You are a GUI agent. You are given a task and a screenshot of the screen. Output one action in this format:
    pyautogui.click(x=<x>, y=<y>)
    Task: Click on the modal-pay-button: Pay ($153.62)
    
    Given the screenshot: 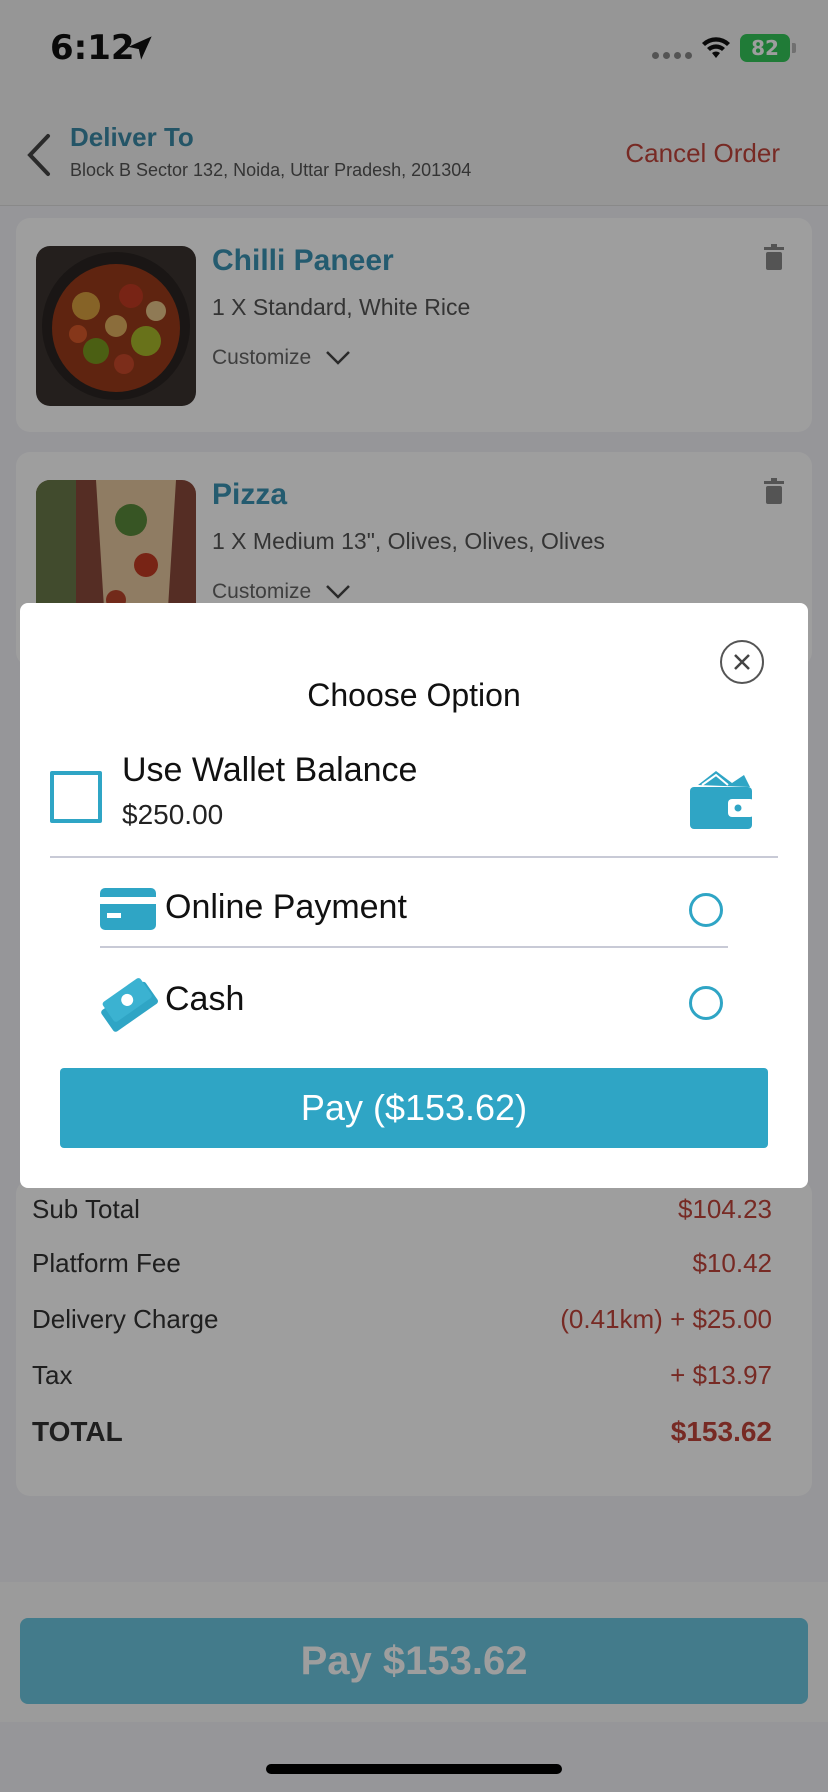 What is the action you would take?
    pyautogui.click(x=414, y=1108)
    